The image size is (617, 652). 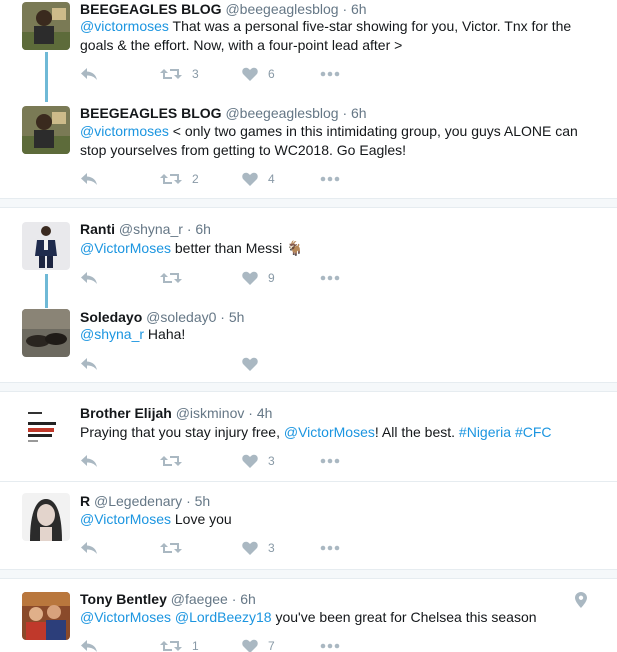 I want to click on like-button: 7, so click(x=258, y=644).